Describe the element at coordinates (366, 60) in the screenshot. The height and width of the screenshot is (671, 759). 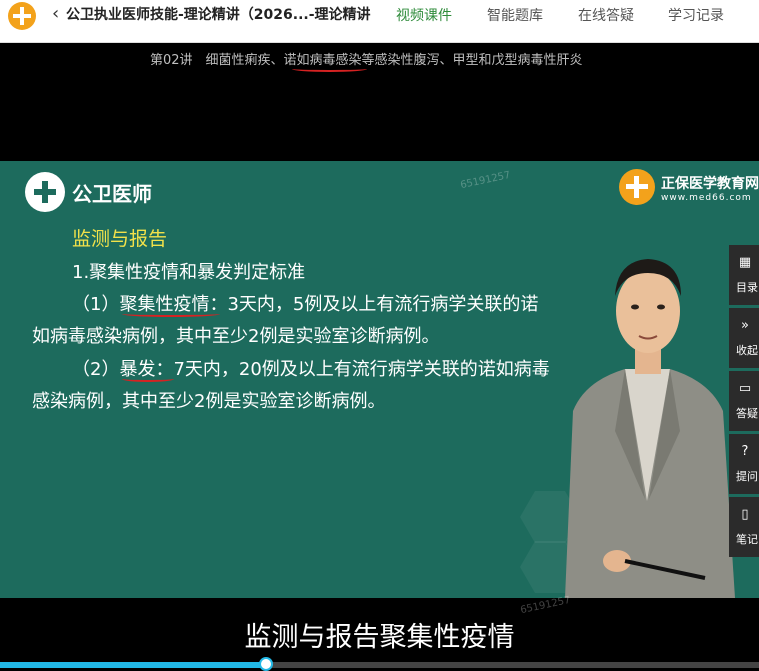
I see `lesson-title: 第02讲 细菌性痢疾、诺如病毒感染等感染性腹泻、甲型和戊型病毒性肝炎` at that location.